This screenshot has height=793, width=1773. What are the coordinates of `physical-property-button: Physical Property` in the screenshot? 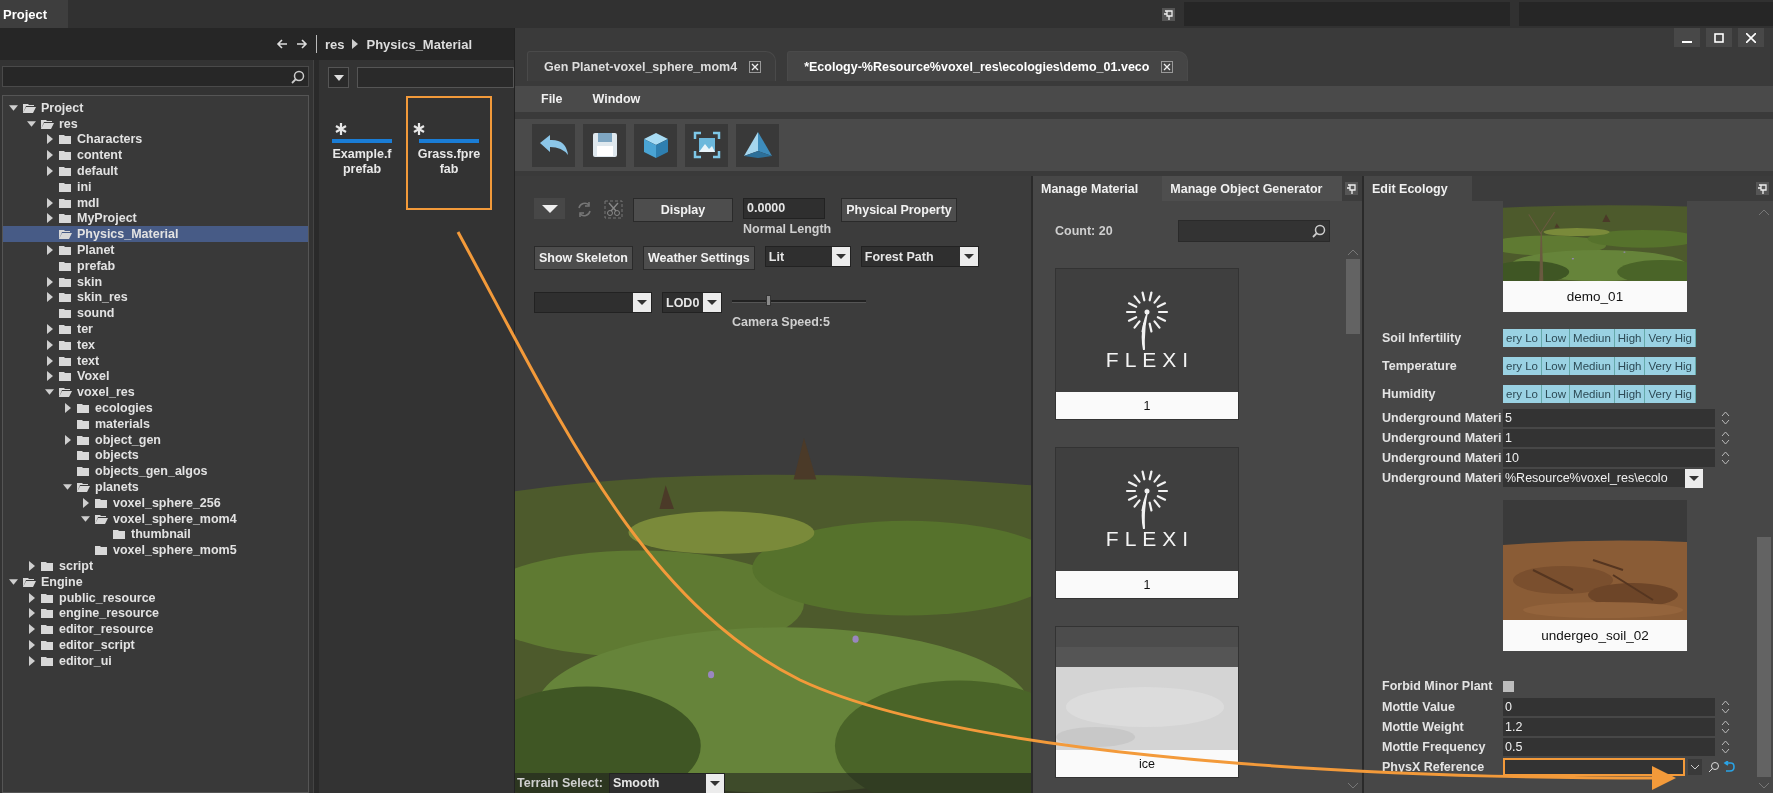 It's located at (899, 210).